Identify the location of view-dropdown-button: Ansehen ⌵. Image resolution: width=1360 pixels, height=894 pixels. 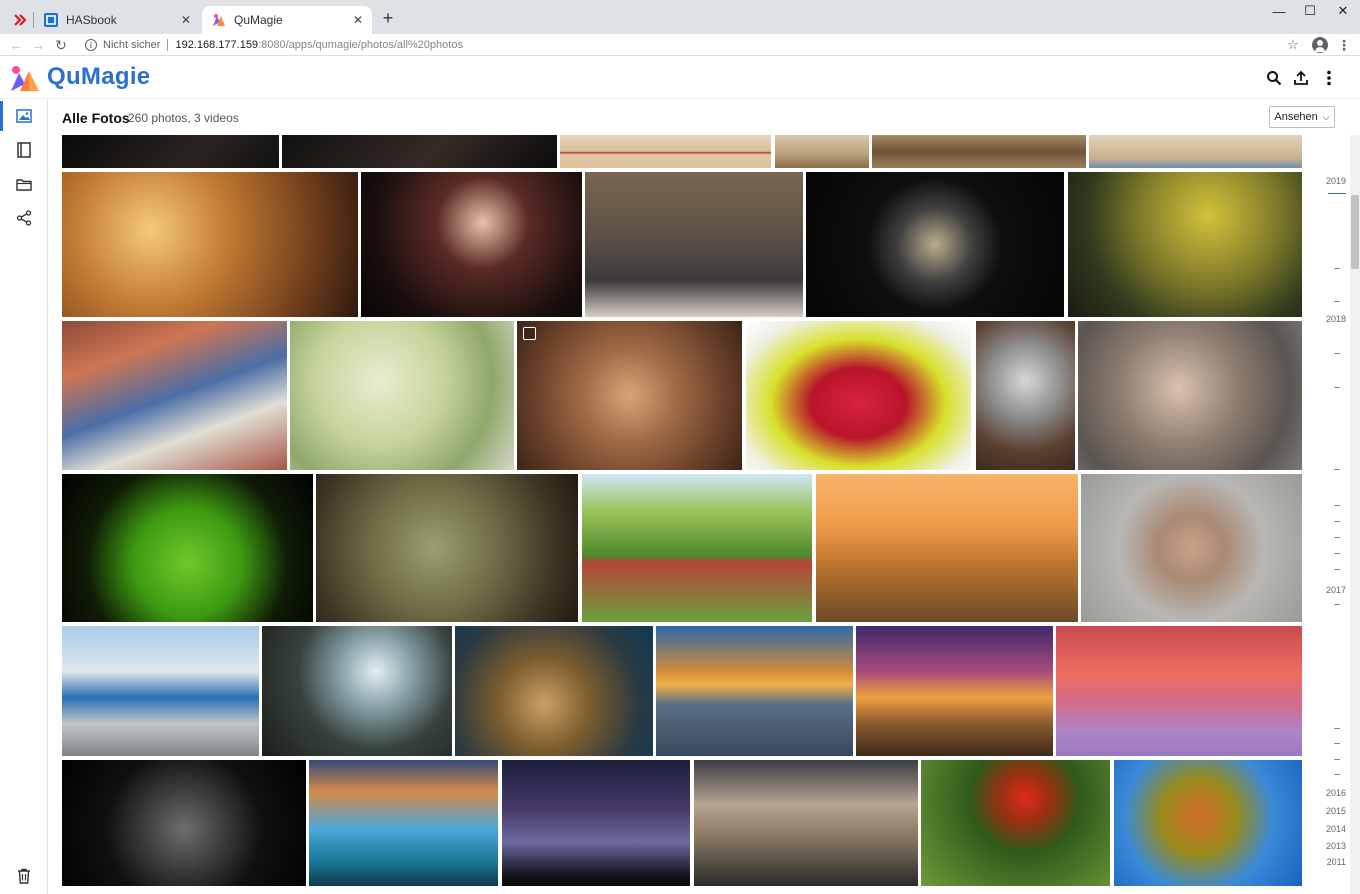
(1302, 117).